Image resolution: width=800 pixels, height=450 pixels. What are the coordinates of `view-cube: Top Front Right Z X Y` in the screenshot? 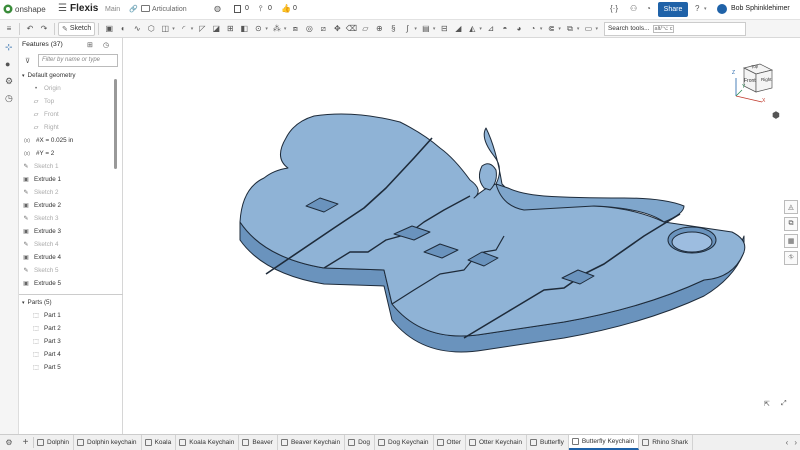 It's located at (752, 86).